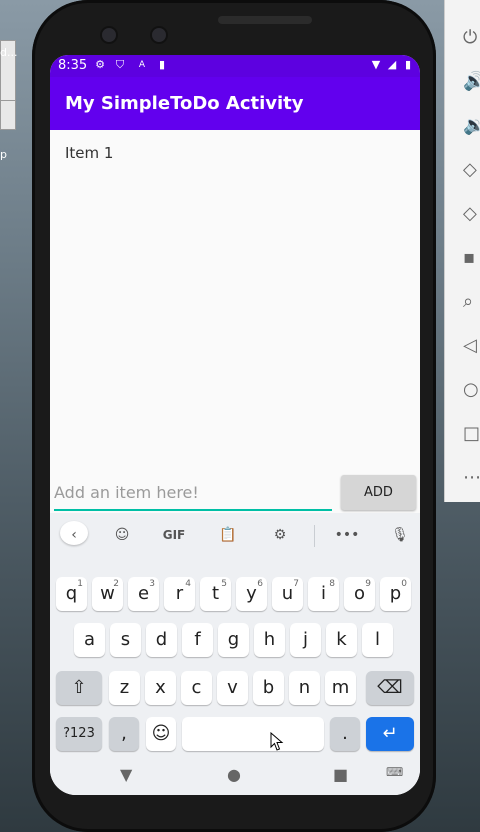 The width and height of the screenshot is (480, 832). I want to click on key-z: z, so click(124, 688).